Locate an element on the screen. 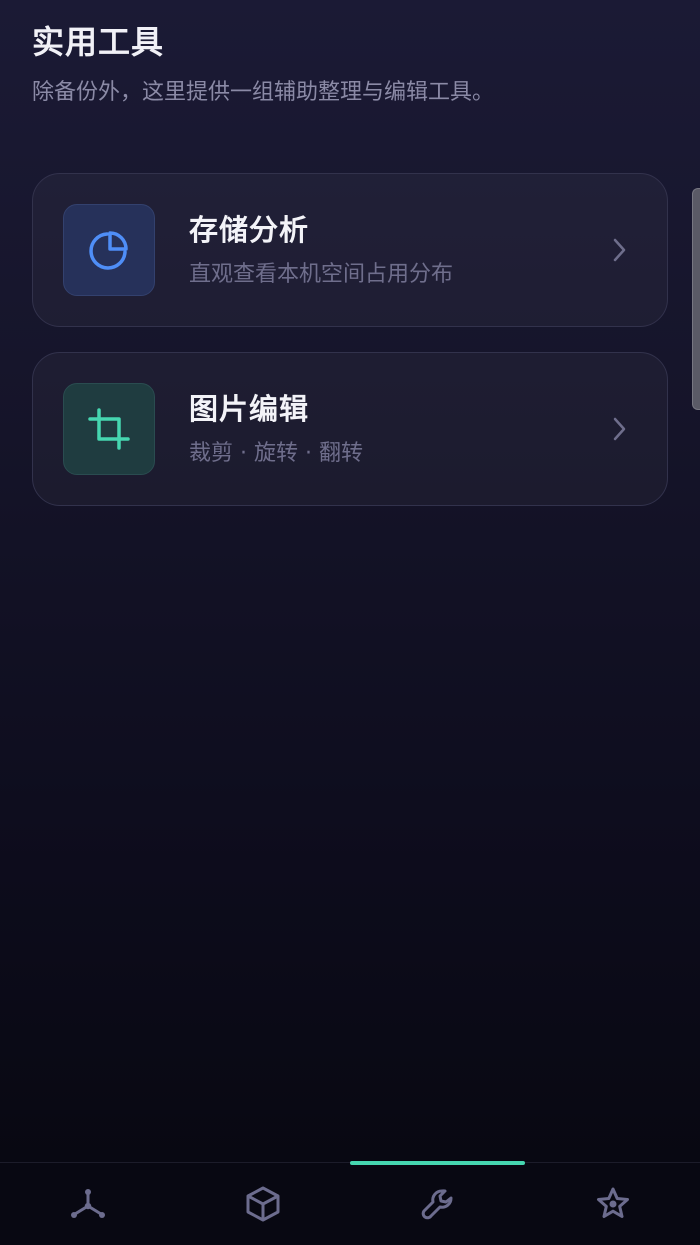 The image size is (700, 1245). card-title: 图片编辑 is located at coordinates (249, 409).